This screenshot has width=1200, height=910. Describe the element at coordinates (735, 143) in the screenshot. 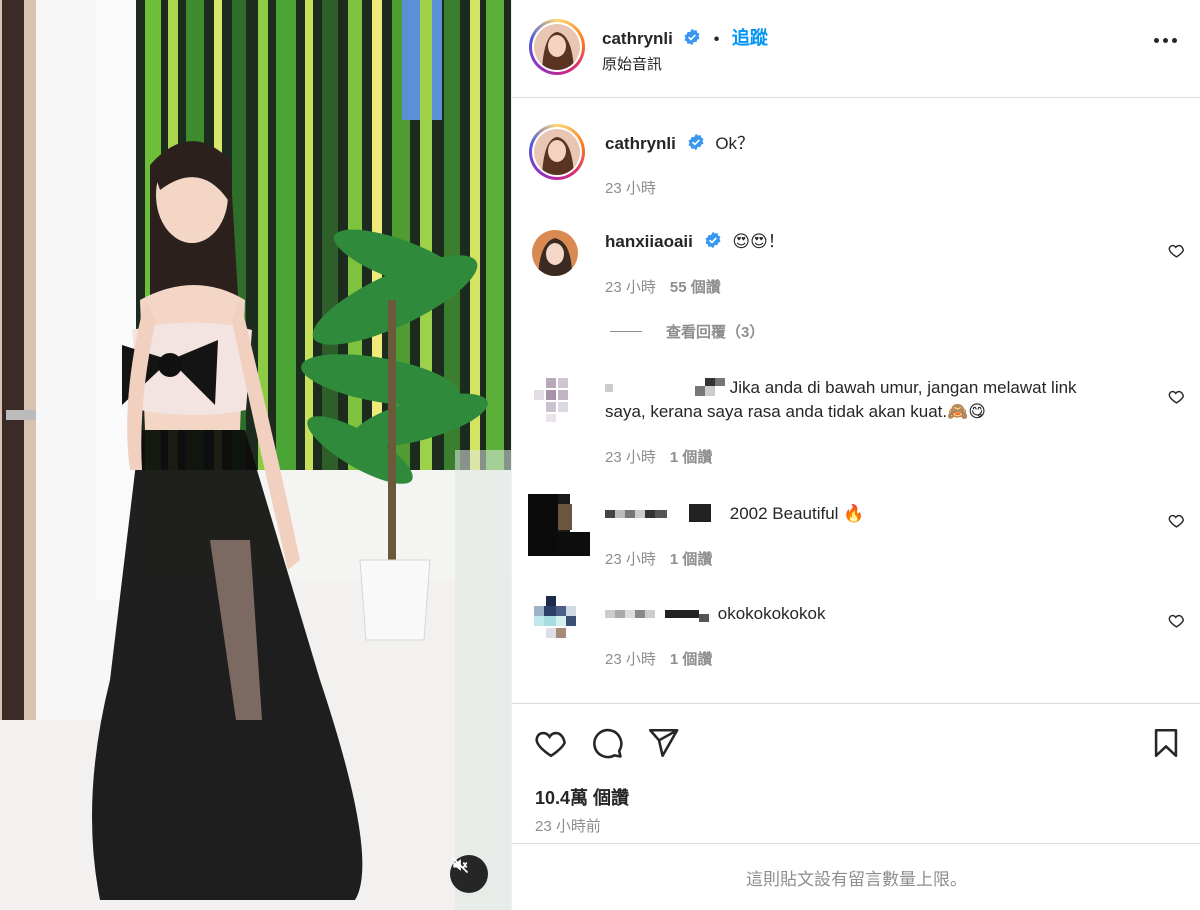

I see `caption-text: Ok？` at that location.